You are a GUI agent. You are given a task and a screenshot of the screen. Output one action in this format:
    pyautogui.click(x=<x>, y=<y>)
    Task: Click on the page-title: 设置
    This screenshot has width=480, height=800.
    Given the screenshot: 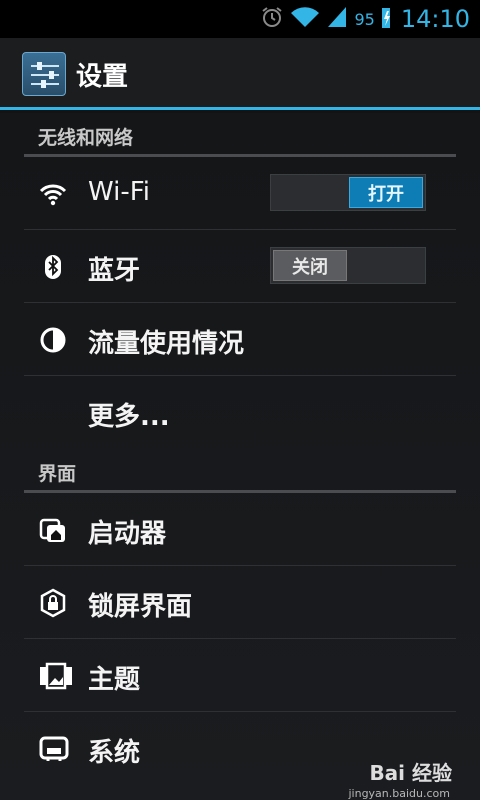 What is the action you would take?
    pyautogui.click(x=102, y=77)
    